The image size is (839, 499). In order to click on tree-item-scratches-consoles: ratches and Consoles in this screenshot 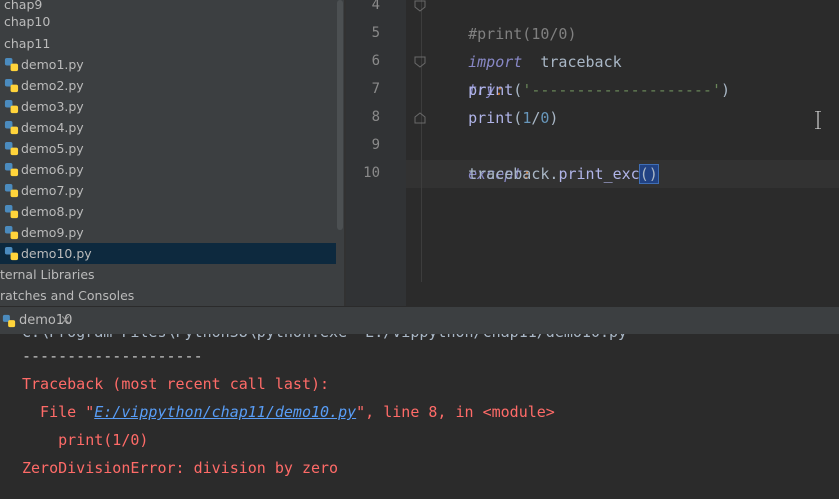, I will do `click(172, 295)`.